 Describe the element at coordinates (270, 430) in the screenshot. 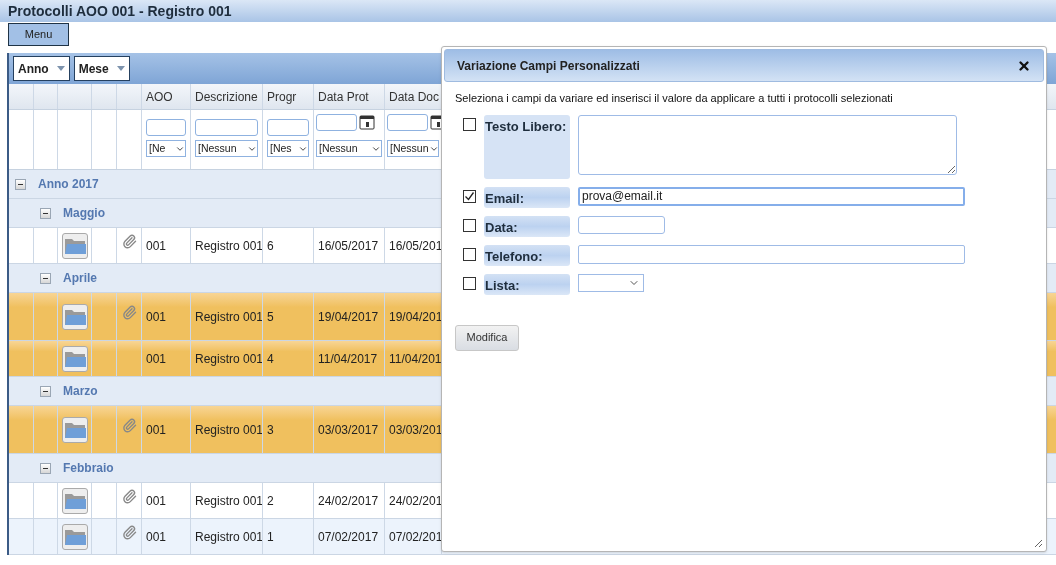

I see `table-cell-text: 3` at that location.